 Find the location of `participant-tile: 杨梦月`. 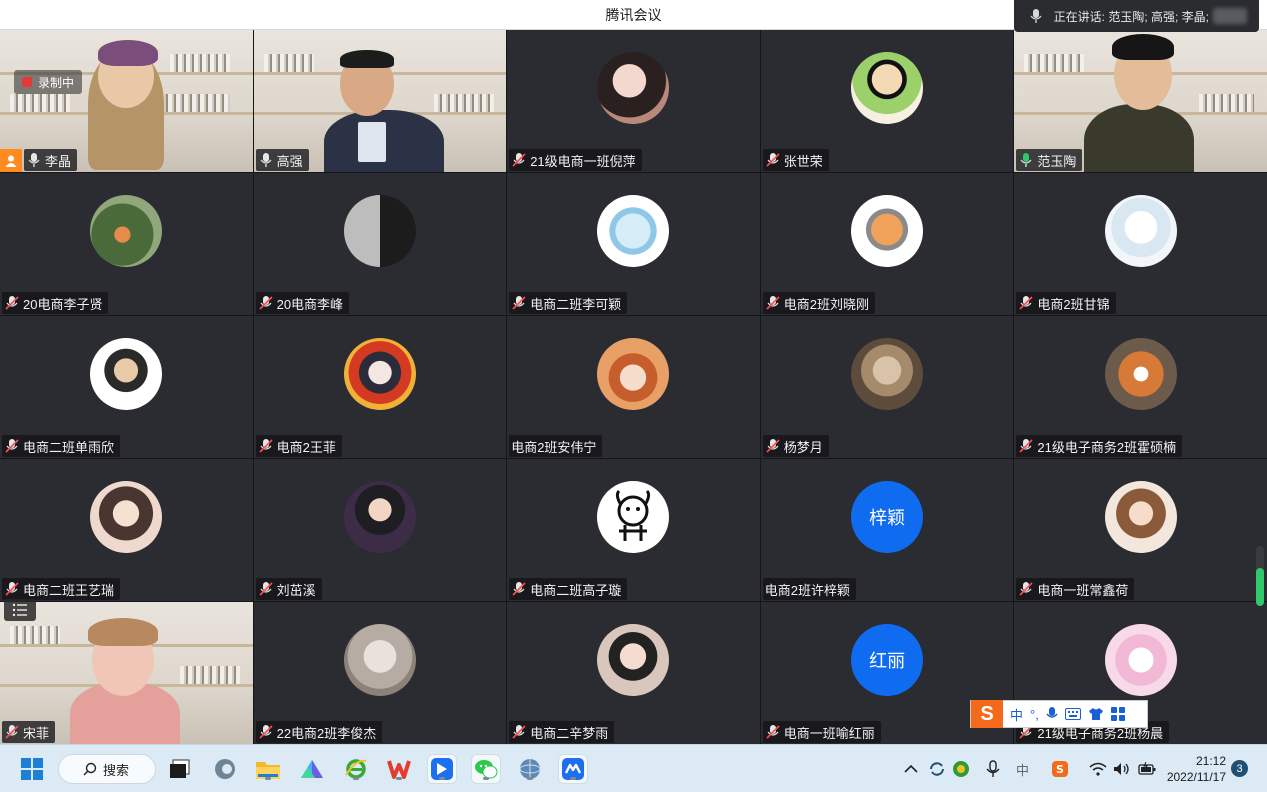

participant-tile: 杨梦月 is located at coordinates (887, 387).